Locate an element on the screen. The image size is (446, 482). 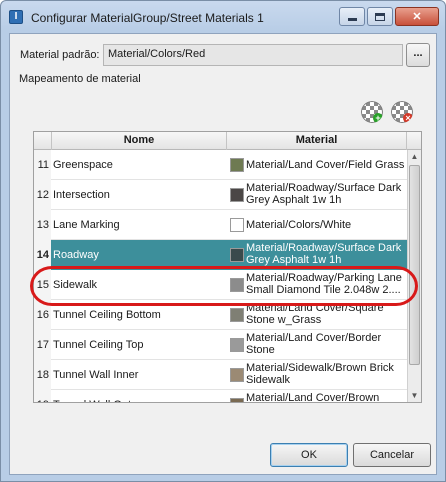
row-material-text: Material/Land Cover/Square Stone w_Grass is located at coordinates (315, 314).